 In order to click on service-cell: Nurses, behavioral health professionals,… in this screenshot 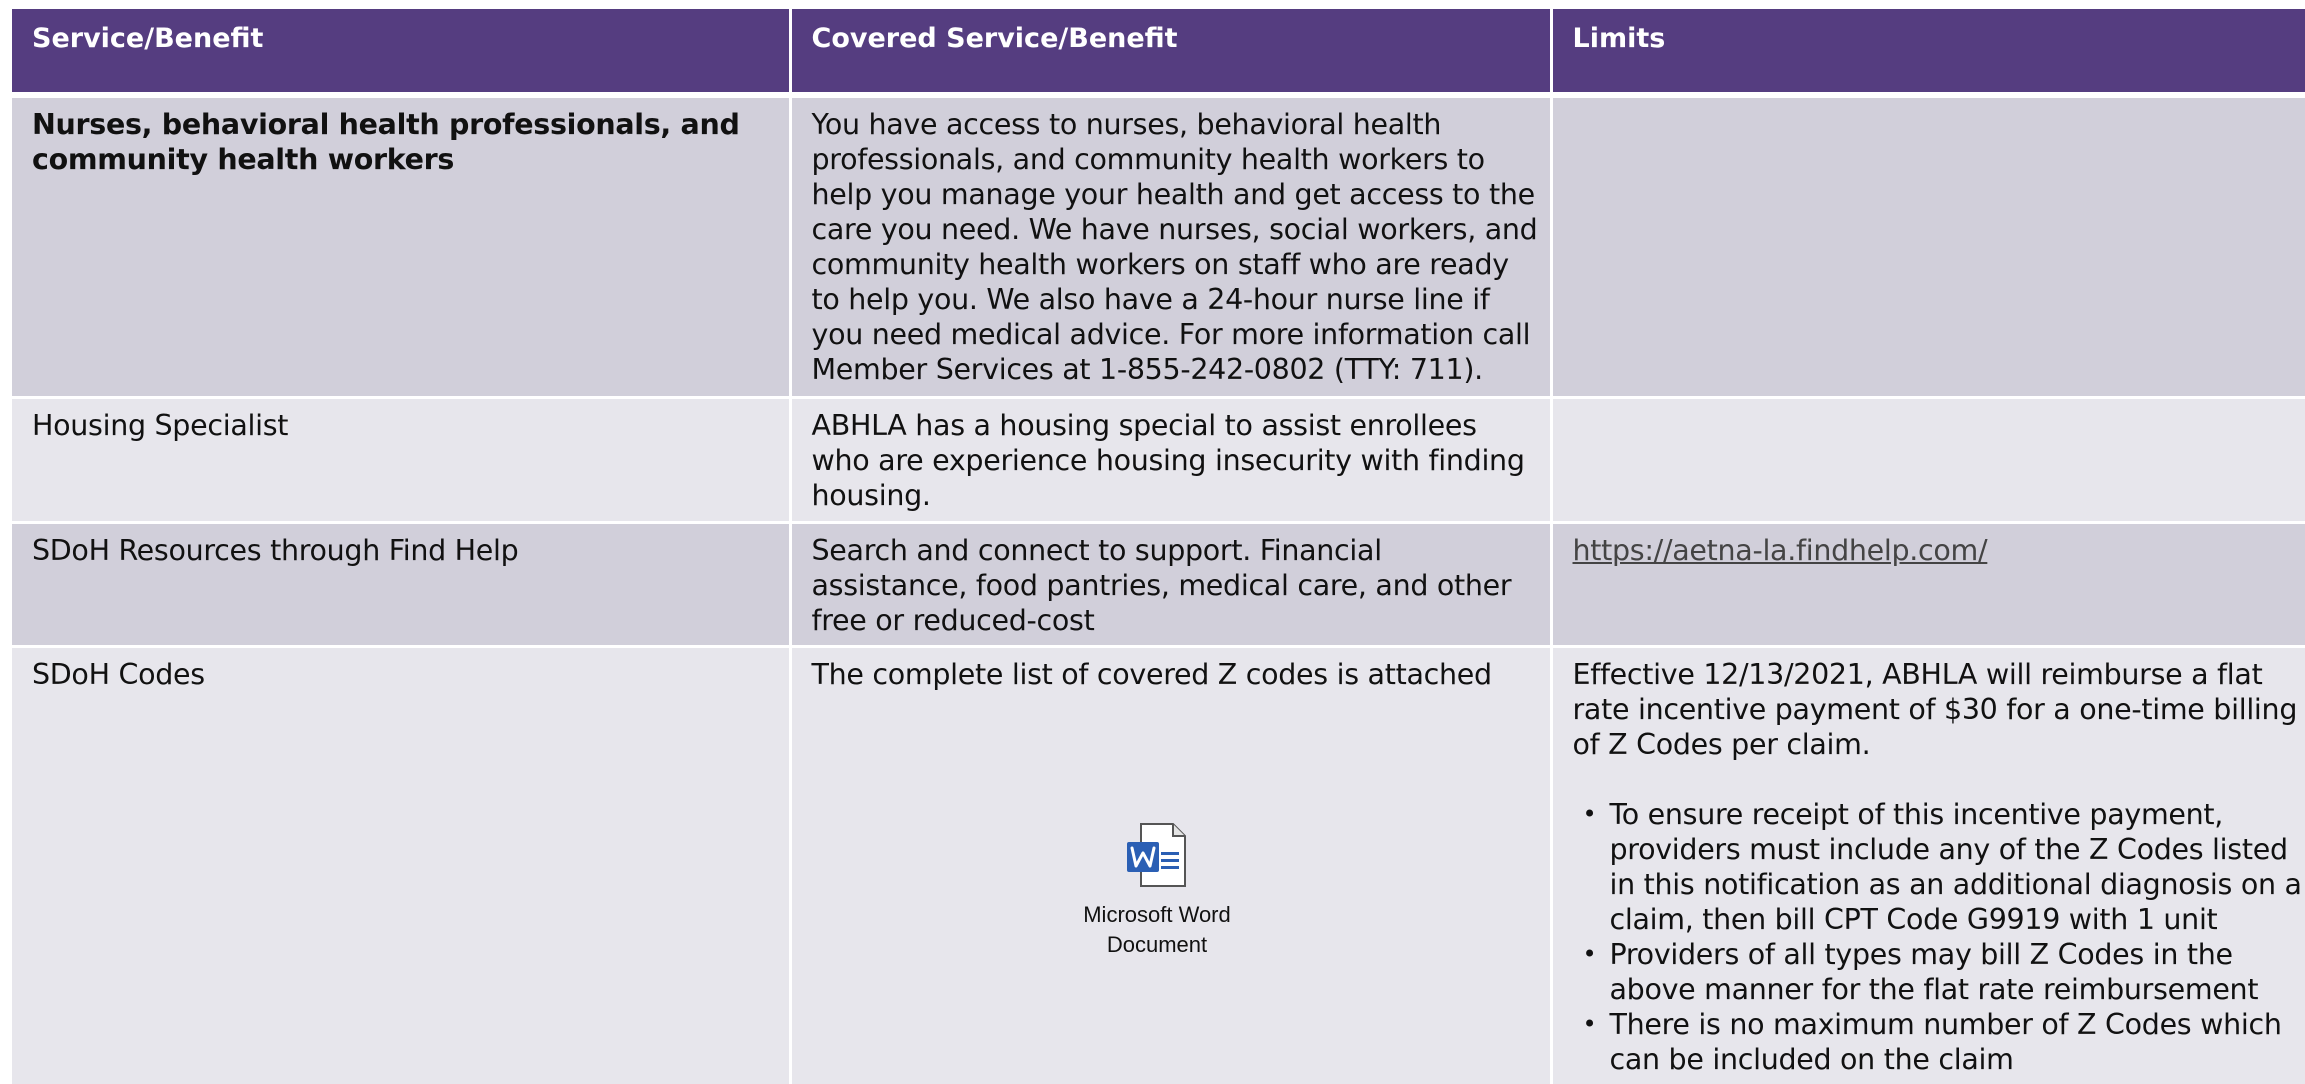, I will do `click(402, 247)`.